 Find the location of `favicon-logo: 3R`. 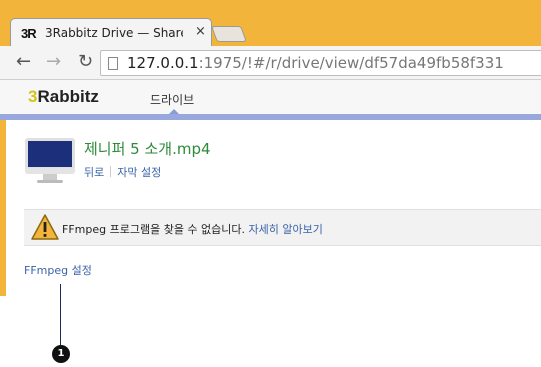

favicon-logo: 3R is located at coordinates (29, 33).